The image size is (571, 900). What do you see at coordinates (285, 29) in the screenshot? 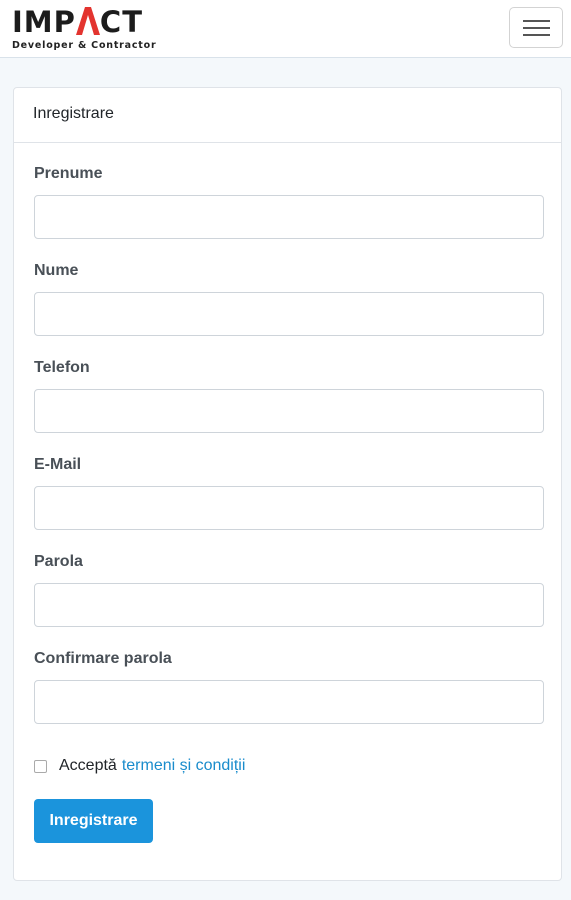
I see `top-navbar: IMP CT Developer & Contractor` at bounding box center [285, 29].